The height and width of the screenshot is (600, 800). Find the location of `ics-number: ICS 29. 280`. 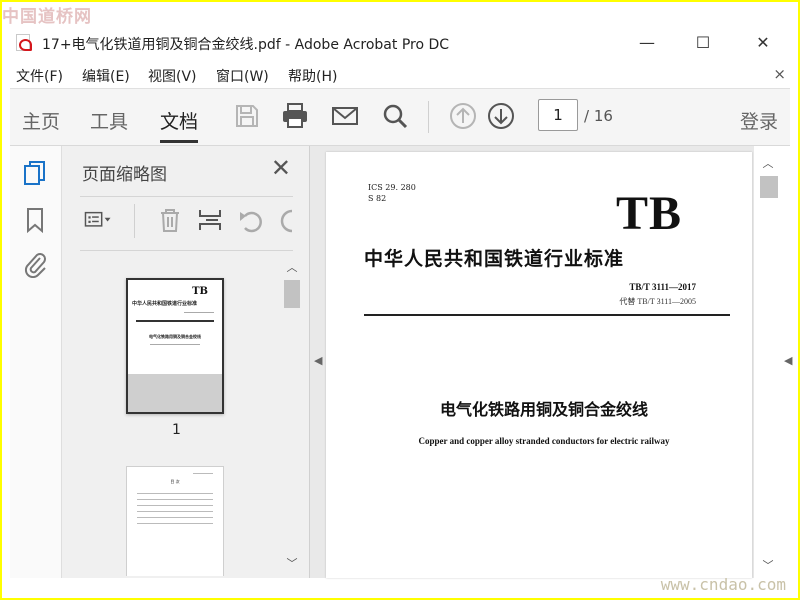

ics-number: ICS 29. 280 is located at coordinates (392, 187).